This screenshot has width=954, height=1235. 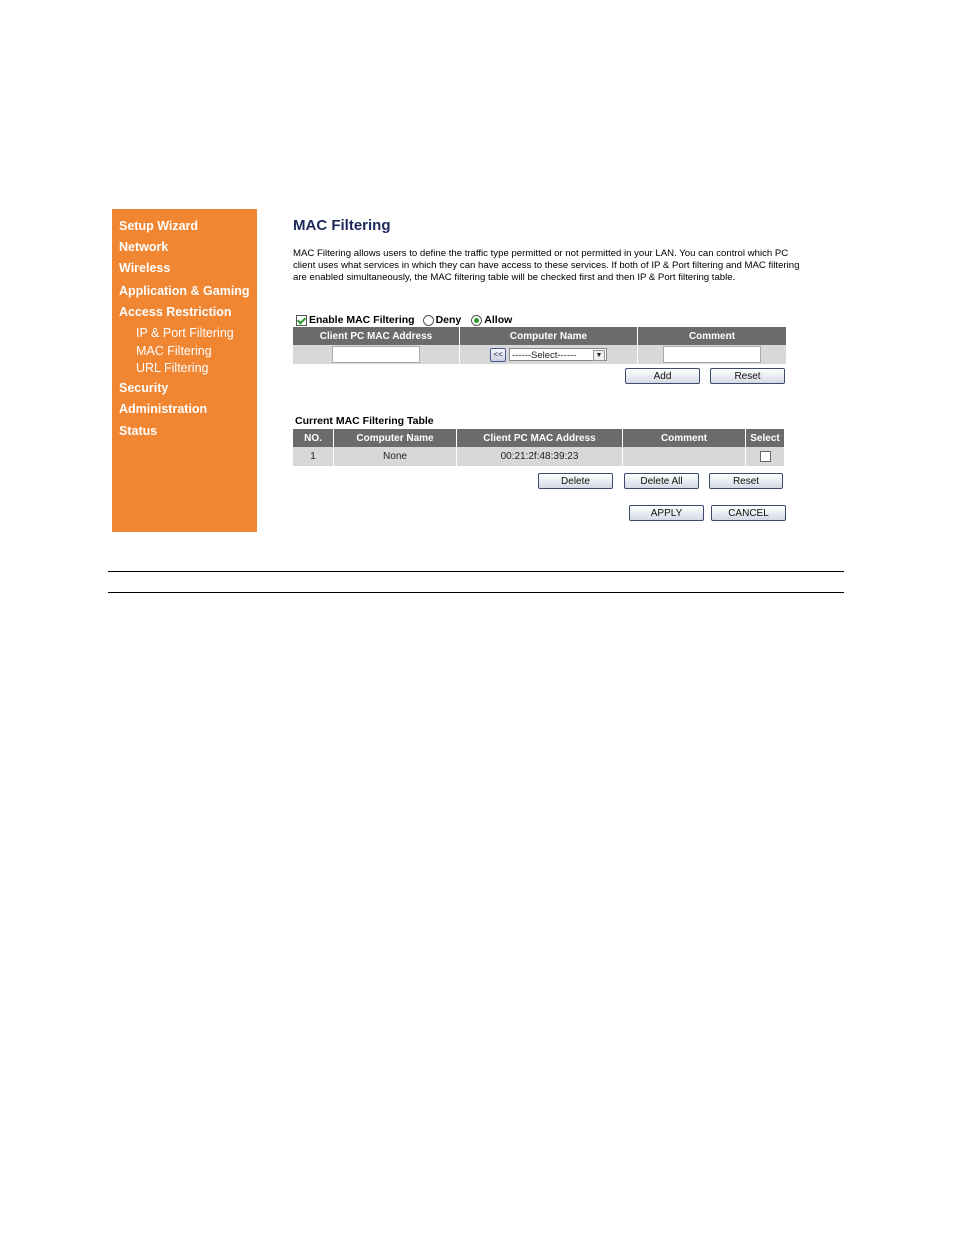 What do you see at coordinates (599, 355) in the screenshot?
I see `chevron-down-icon: ▼` at bounding box center [599, 355].